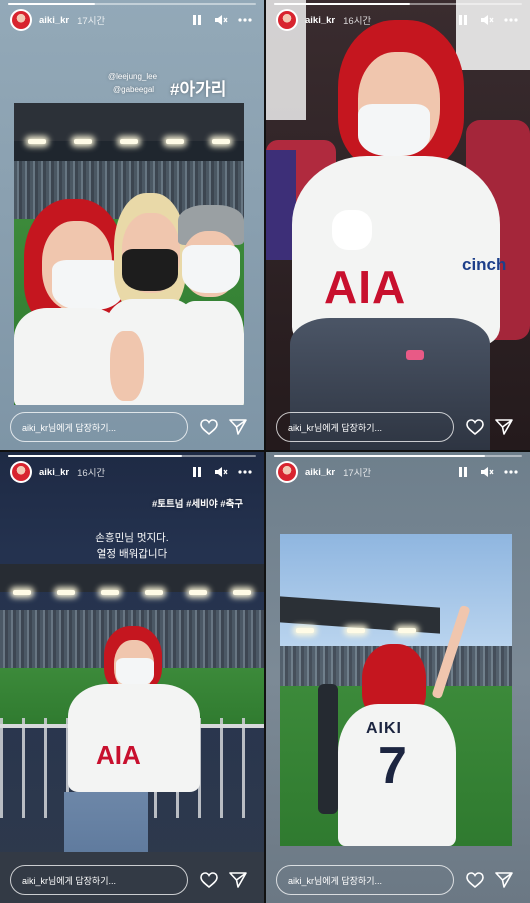 This screenshot has width=530, height=903. I want to click on mention-tag-2: @gabeegal, so click(133, 89).